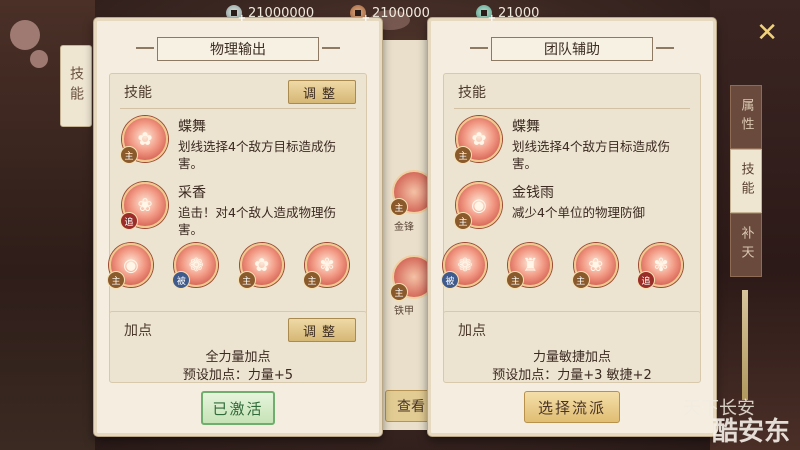 This screenshot has height=450, width=800. What do you see at coordinates (404, 311) in the screenshot?
I see `middle-skill-label: 铁甲` at bounding box center [404, 311].